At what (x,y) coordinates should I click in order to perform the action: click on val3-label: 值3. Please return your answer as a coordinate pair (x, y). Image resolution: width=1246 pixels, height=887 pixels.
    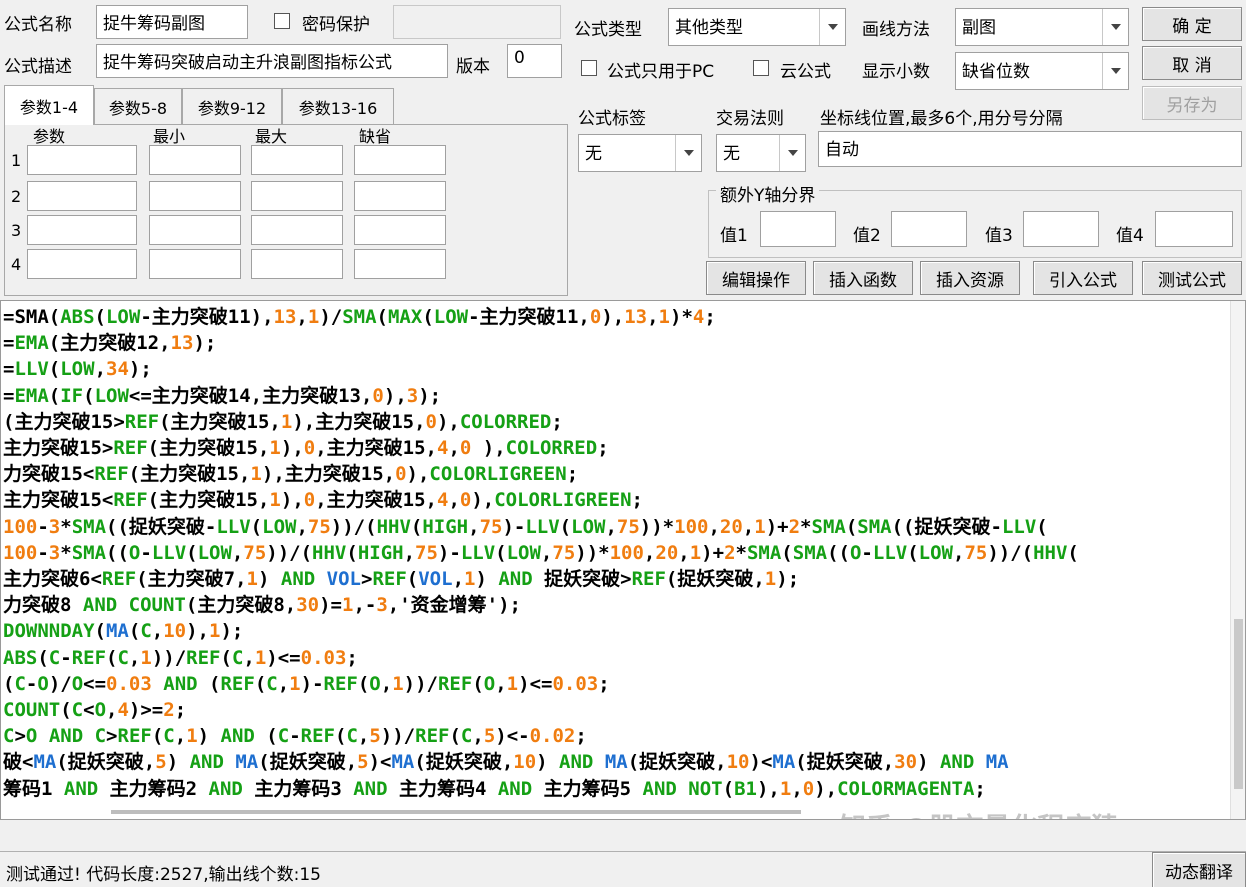
    Looking at the image, I should click on (999, 236).